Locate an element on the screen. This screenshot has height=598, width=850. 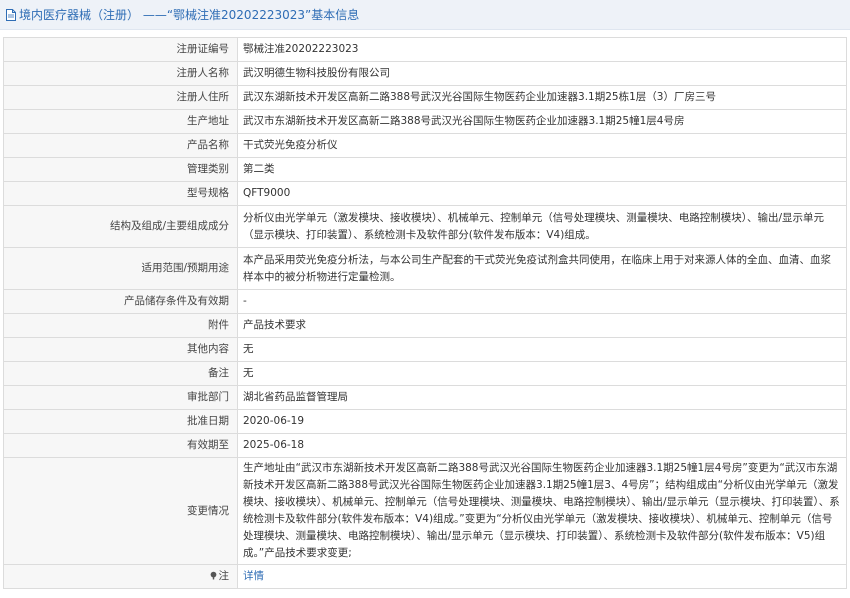
row-value: 干式荧光免疫分析仪 is located at coordinates (542, 145).